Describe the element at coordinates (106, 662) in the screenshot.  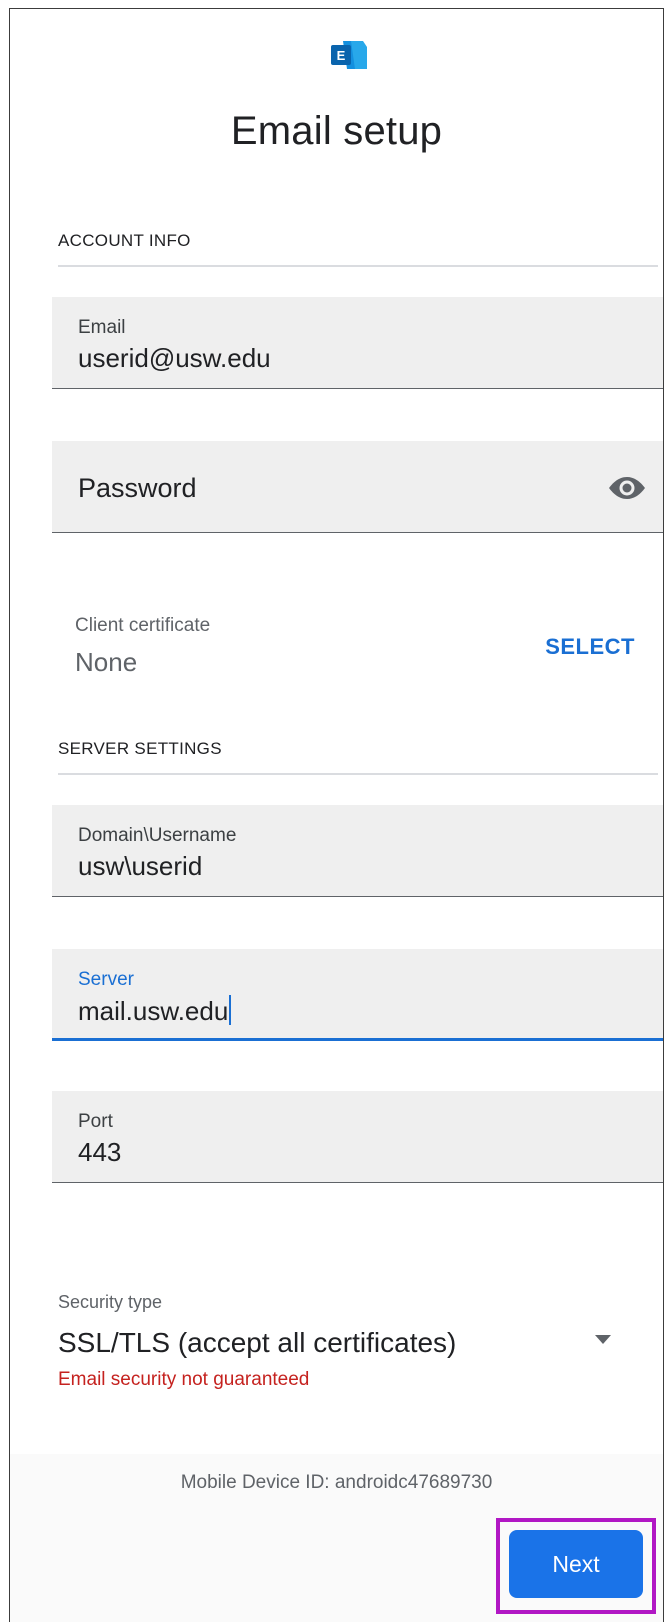
I see `client-certificate-value: None` at that location.